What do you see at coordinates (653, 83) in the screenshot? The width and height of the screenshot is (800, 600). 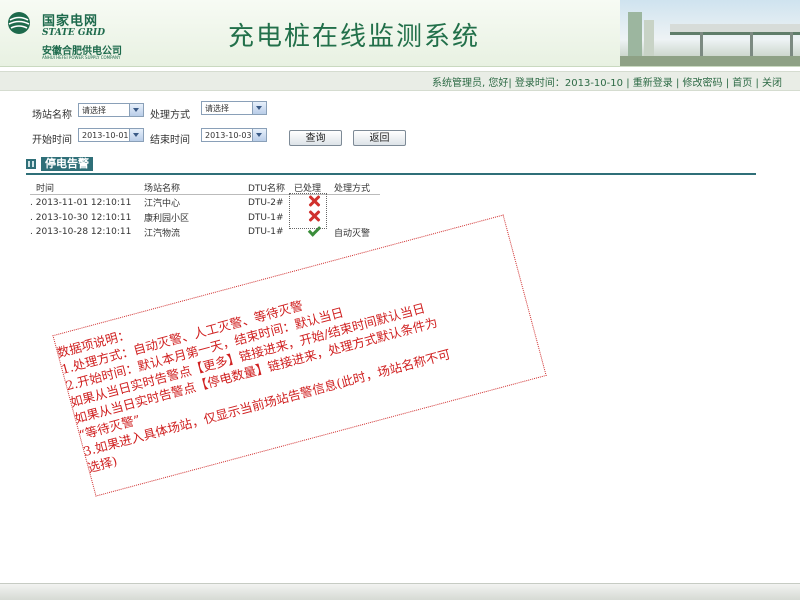 I see `relogin-link: 重新登录` at bounding box center [653, 83].